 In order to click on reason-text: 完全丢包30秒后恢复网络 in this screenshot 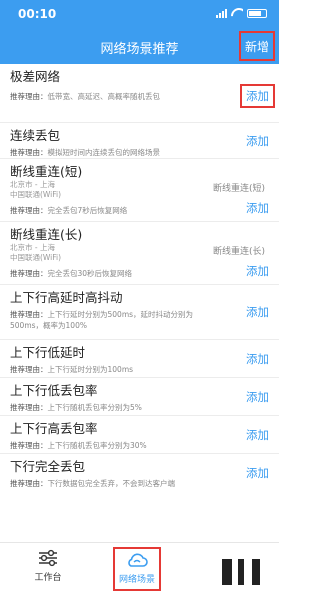, I will do `click(90, 273)`.